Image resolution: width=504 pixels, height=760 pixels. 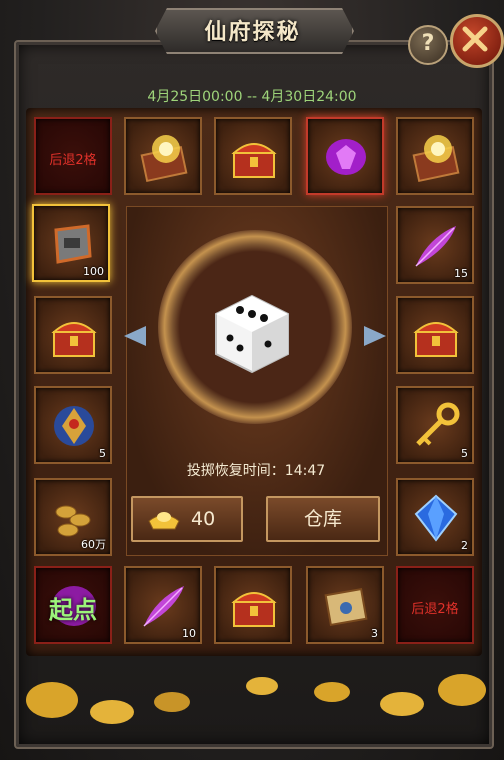 I want to click on amulet-icon, so click(x=74, y=426).